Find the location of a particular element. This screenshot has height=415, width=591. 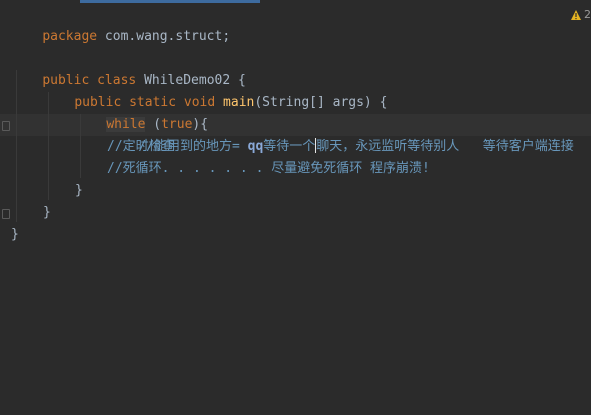

package-name: com.wang.struct; is located at coordinates (164, 36).